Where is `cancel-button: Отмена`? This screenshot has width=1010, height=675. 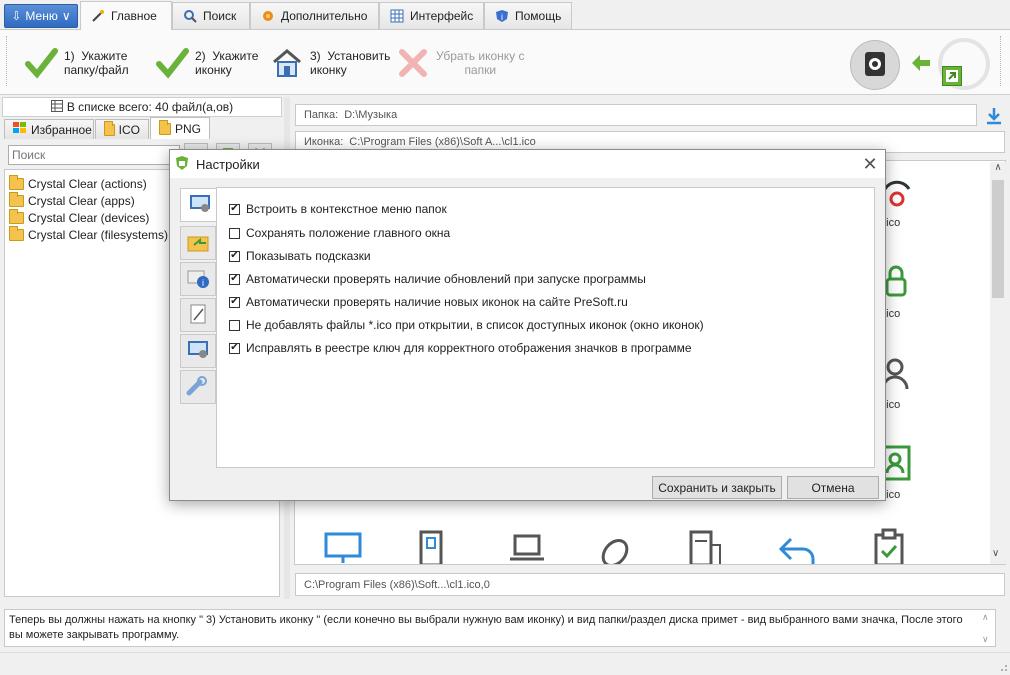
cancel-button: Отмена is located at coordinates (833, 487).